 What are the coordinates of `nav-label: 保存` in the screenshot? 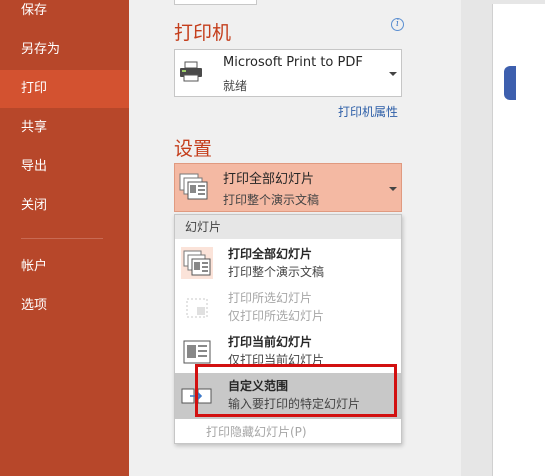 It's located at (34, 10).